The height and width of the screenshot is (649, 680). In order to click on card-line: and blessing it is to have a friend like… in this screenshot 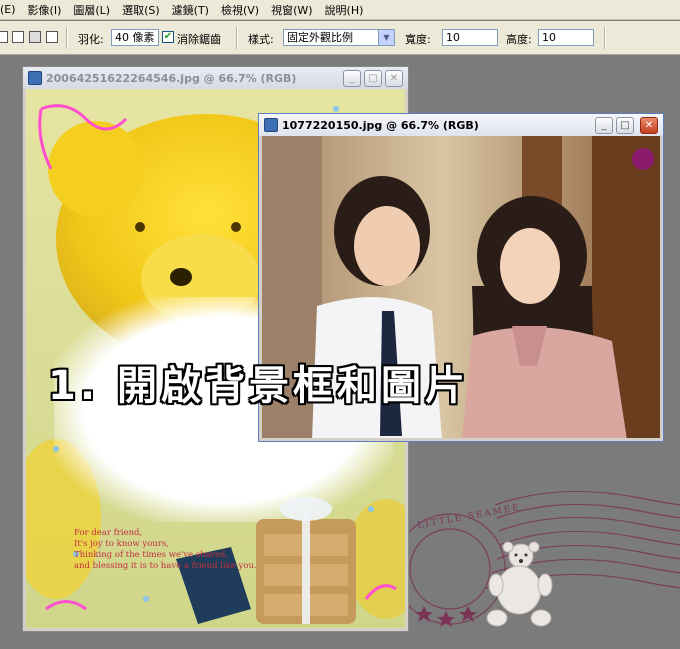, I will do `click(165, 566)`.